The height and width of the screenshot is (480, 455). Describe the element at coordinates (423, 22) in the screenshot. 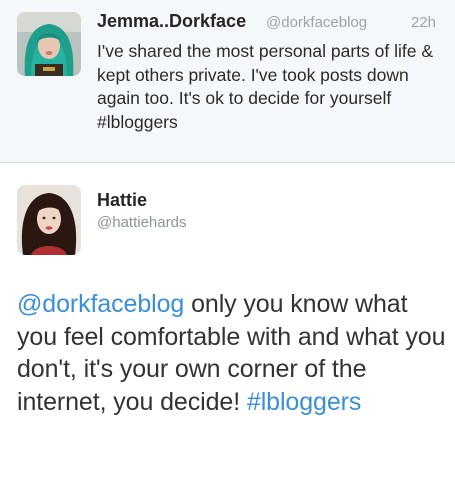

I see `parent-timestamp: 22h` at that location.